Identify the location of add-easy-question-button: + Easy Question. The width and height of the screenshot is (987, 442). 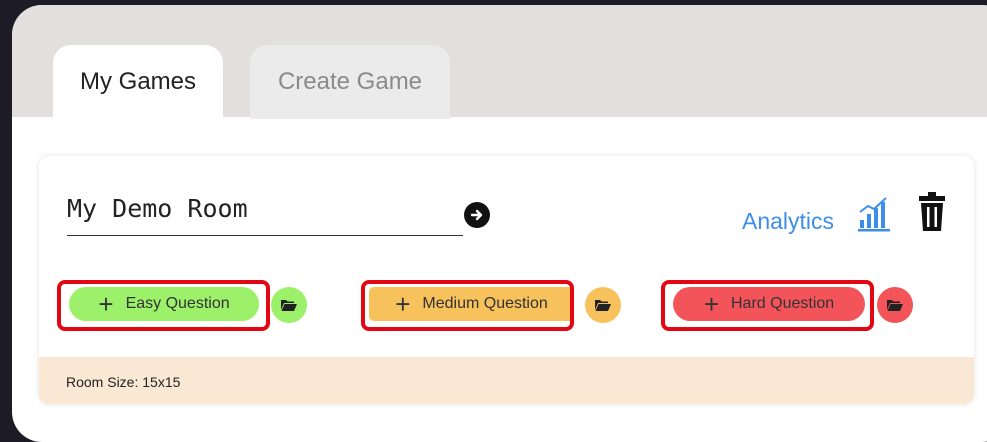
(164, 304).